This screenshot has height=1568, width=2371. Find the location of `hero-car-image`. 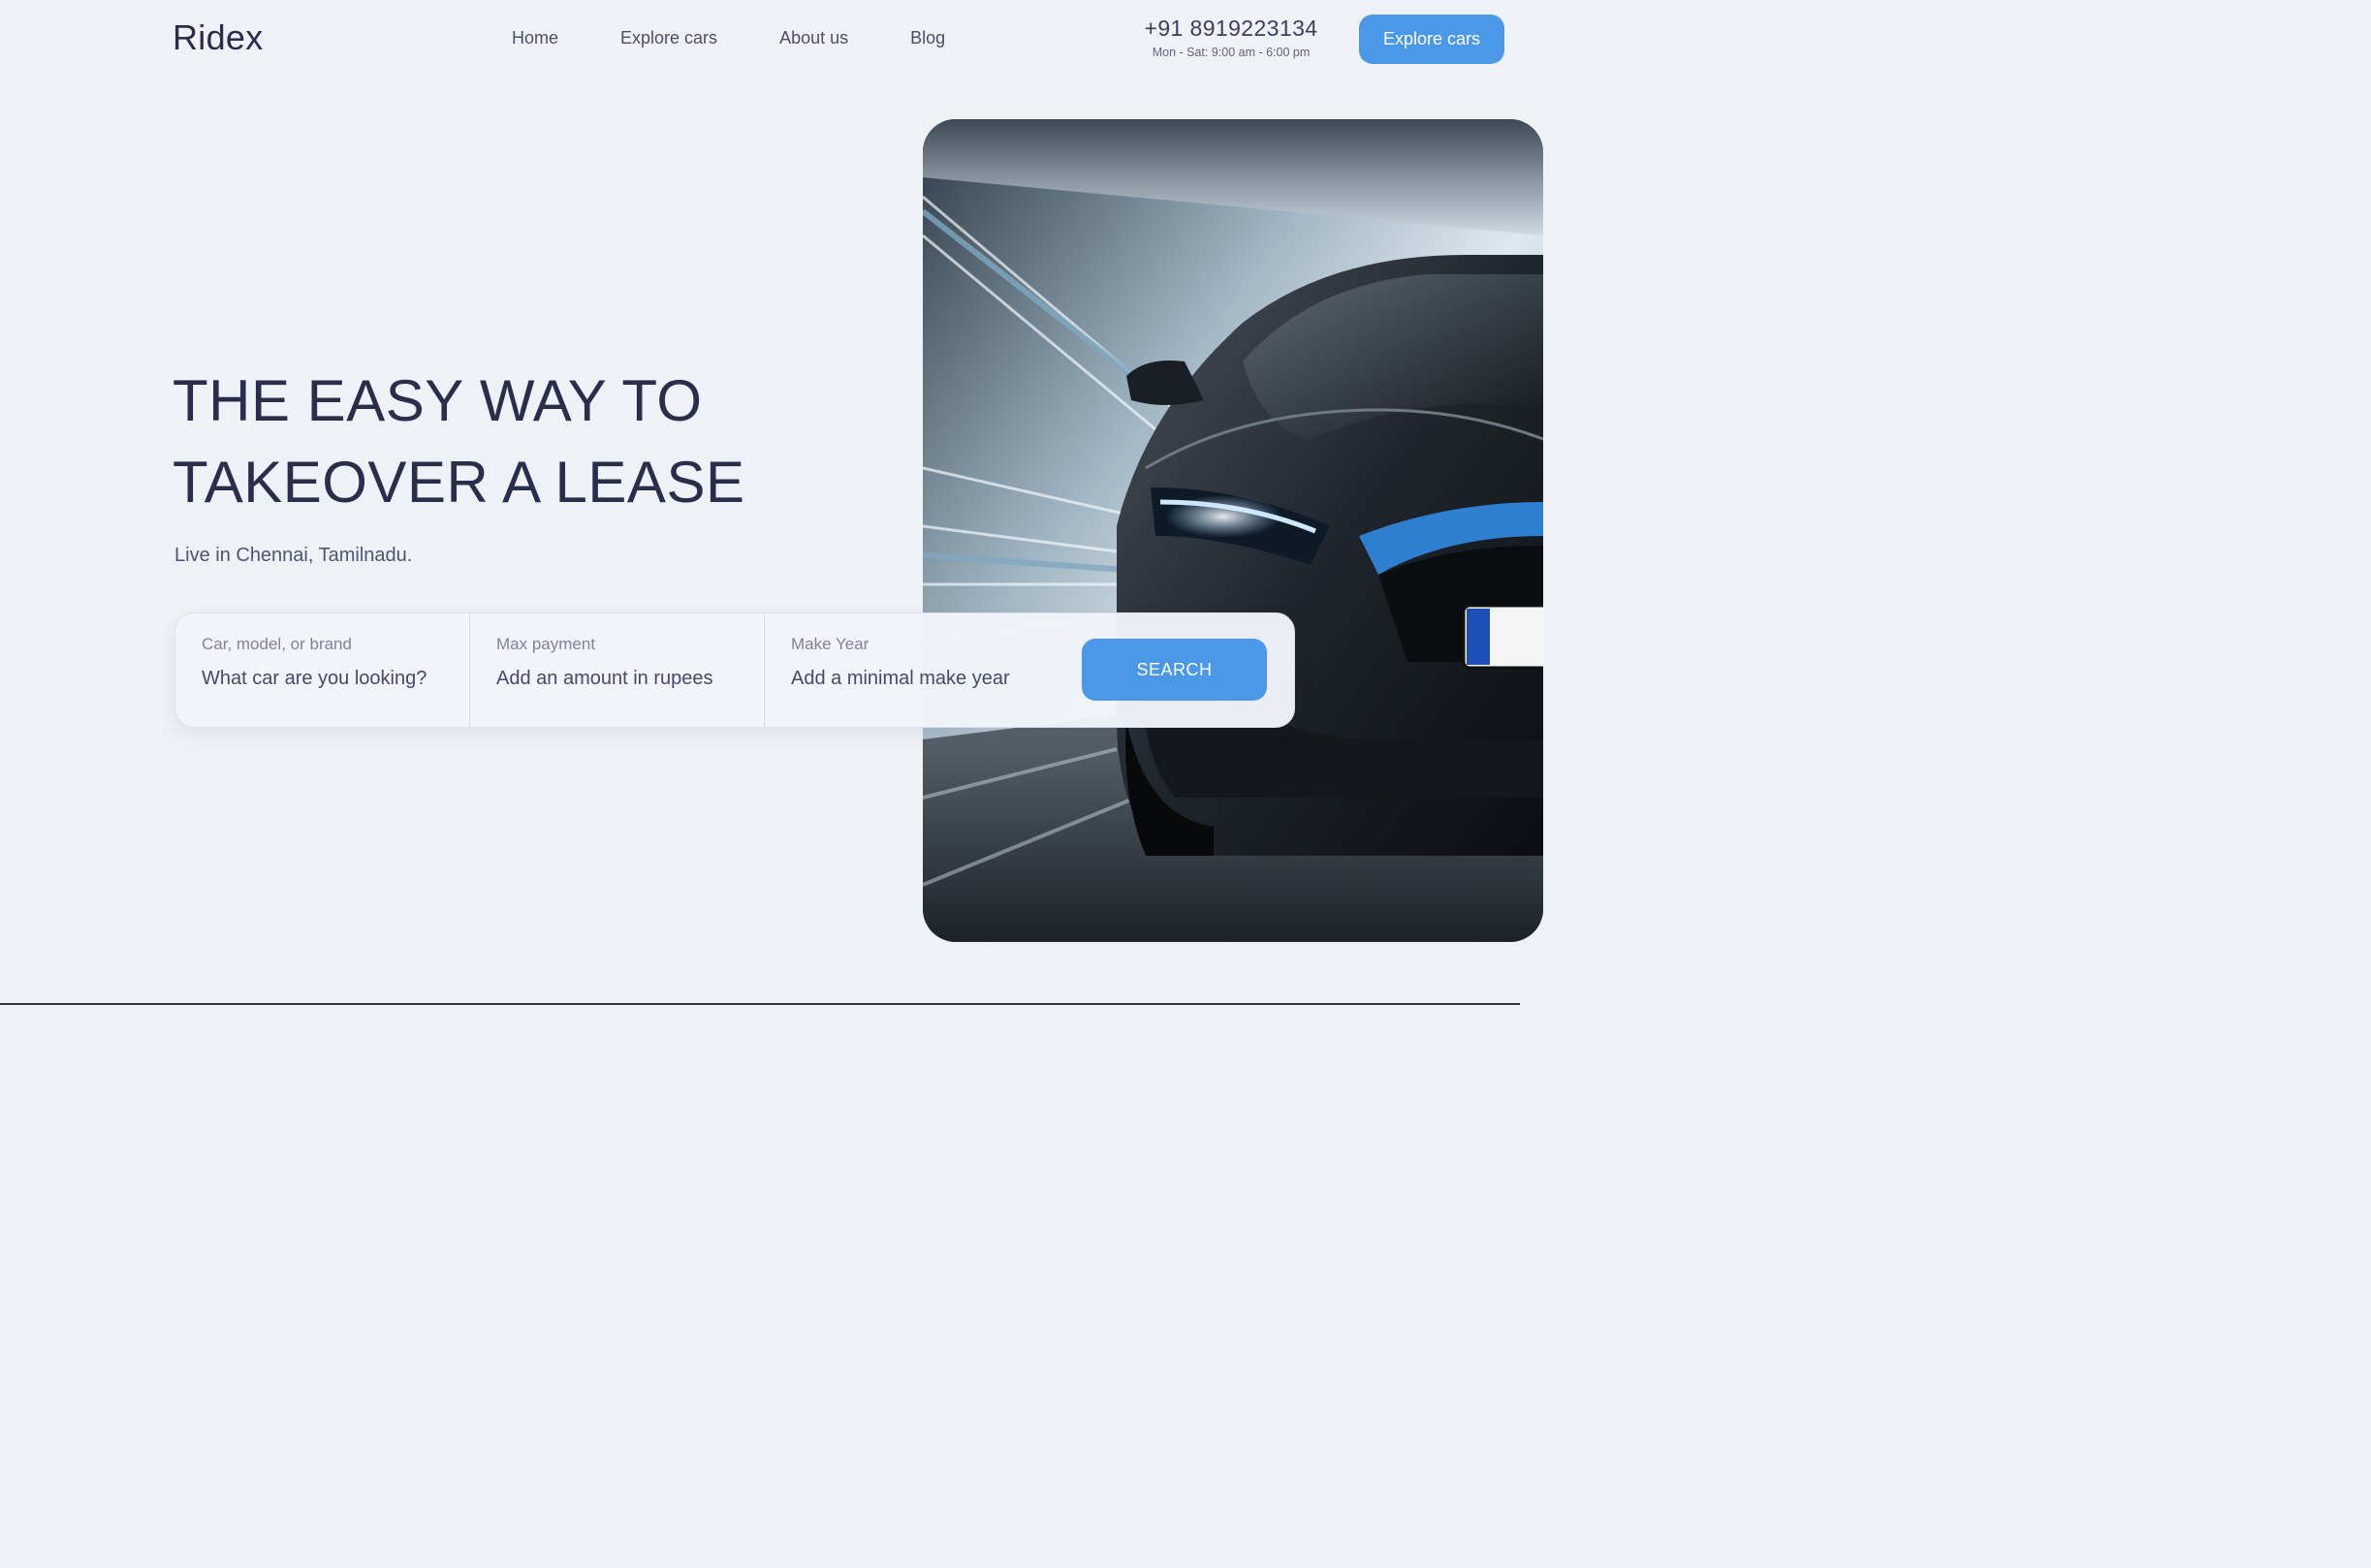

hero-car-image is located at coordinates (1233, 530).